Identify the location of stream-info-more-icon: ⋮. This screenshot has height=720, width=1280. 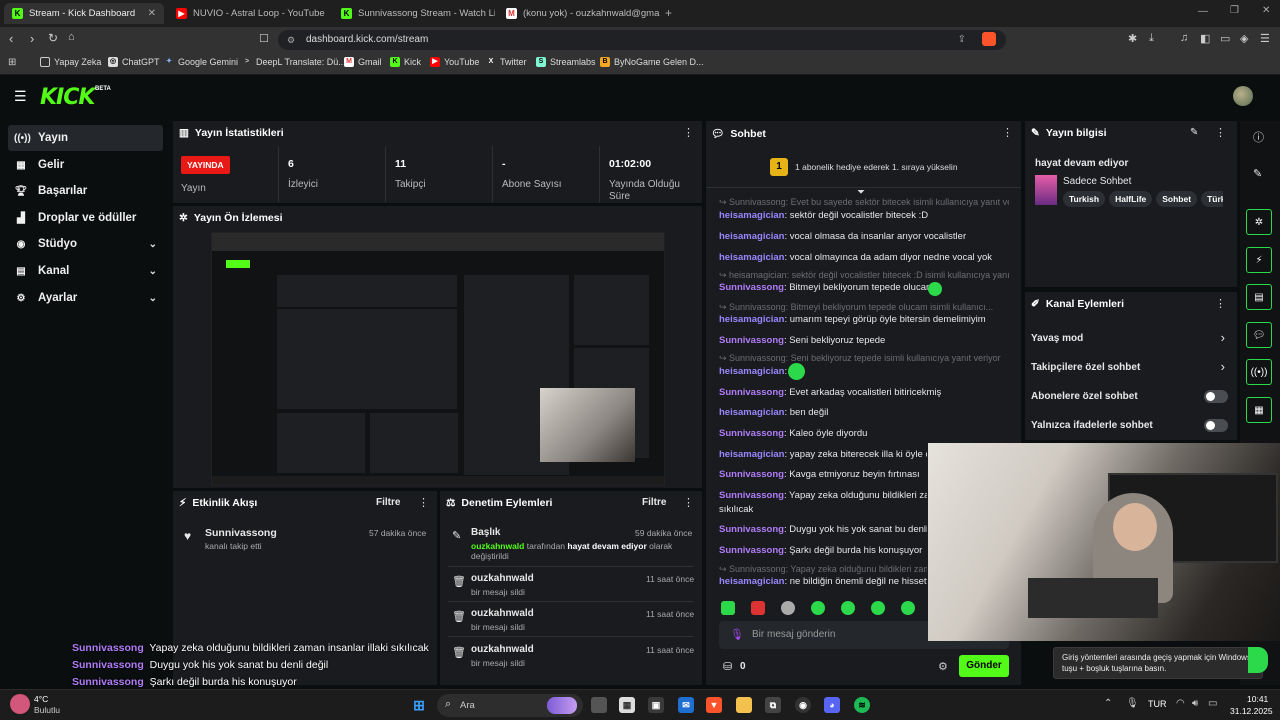
(1220, 132).